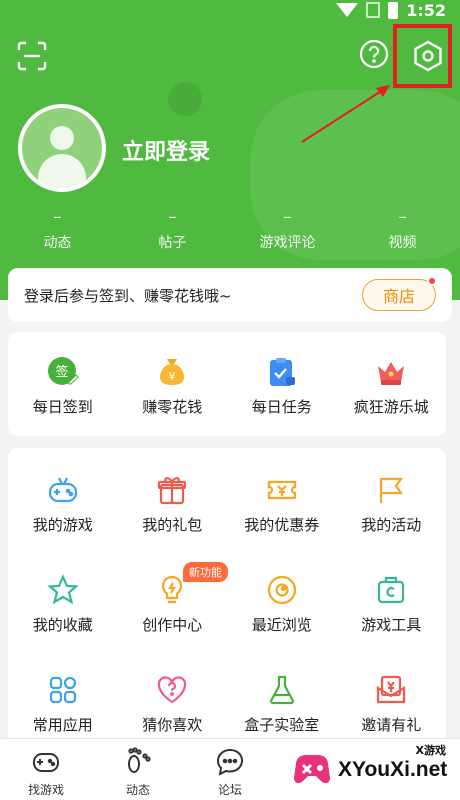  I want to click on star-icon, so click(62, 589).